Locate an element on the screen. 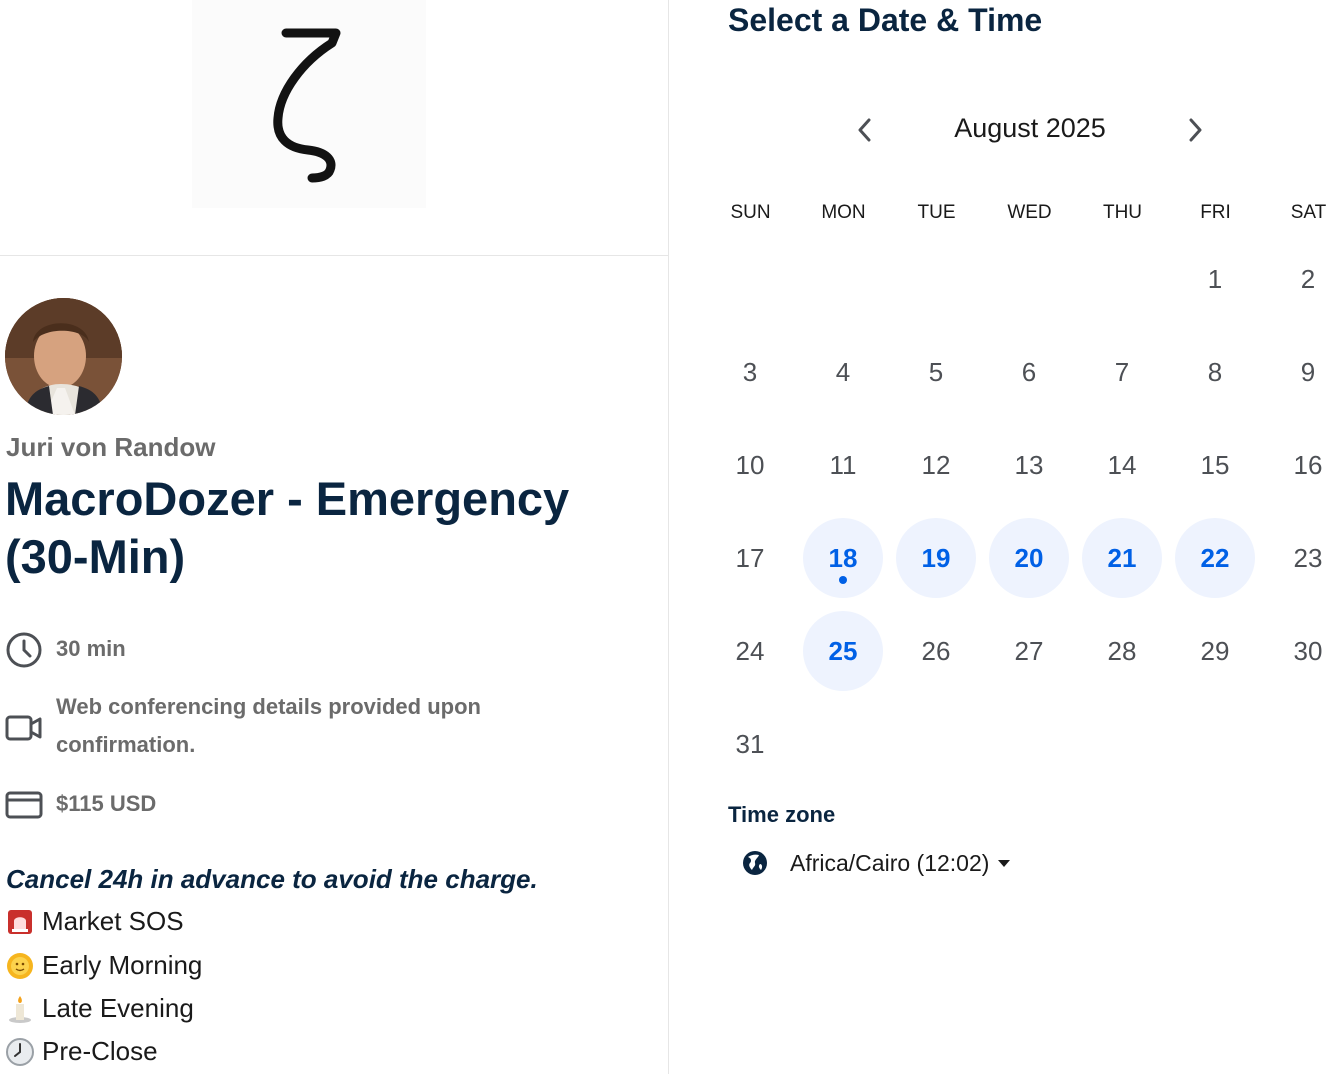 The image size is (1336, 1074). duration-row: 30 min is located at coordinates (65, 649).